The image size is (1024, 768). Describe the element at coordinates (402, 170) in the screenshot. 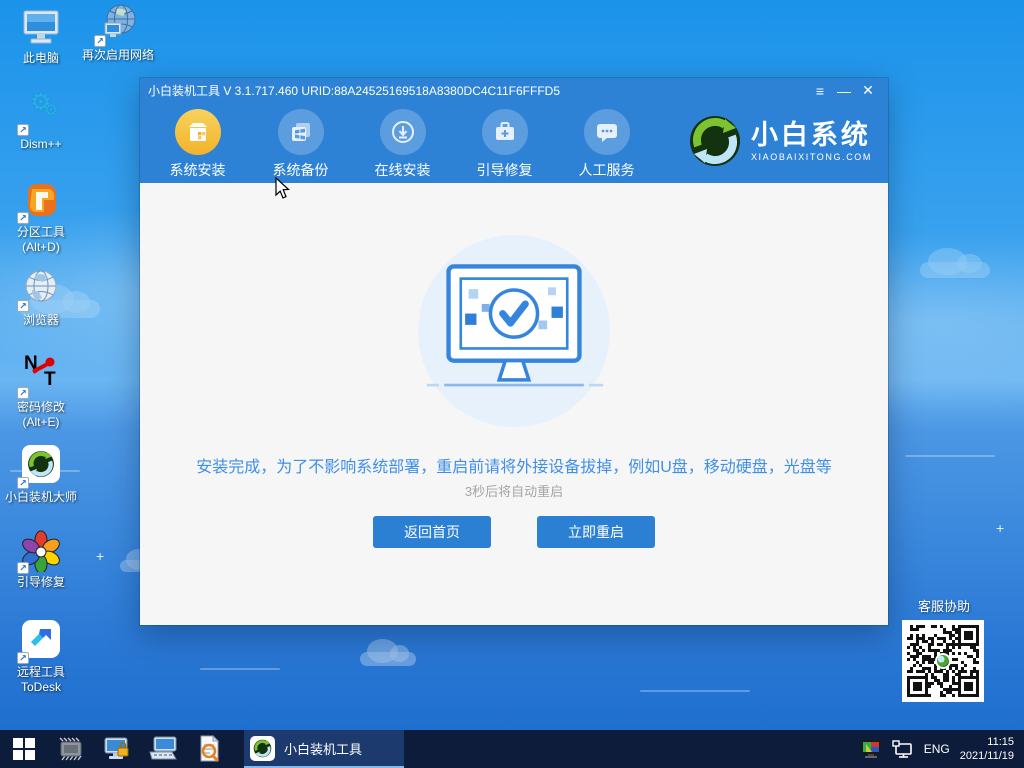

I see `tab-label: 在线安装` at that location.